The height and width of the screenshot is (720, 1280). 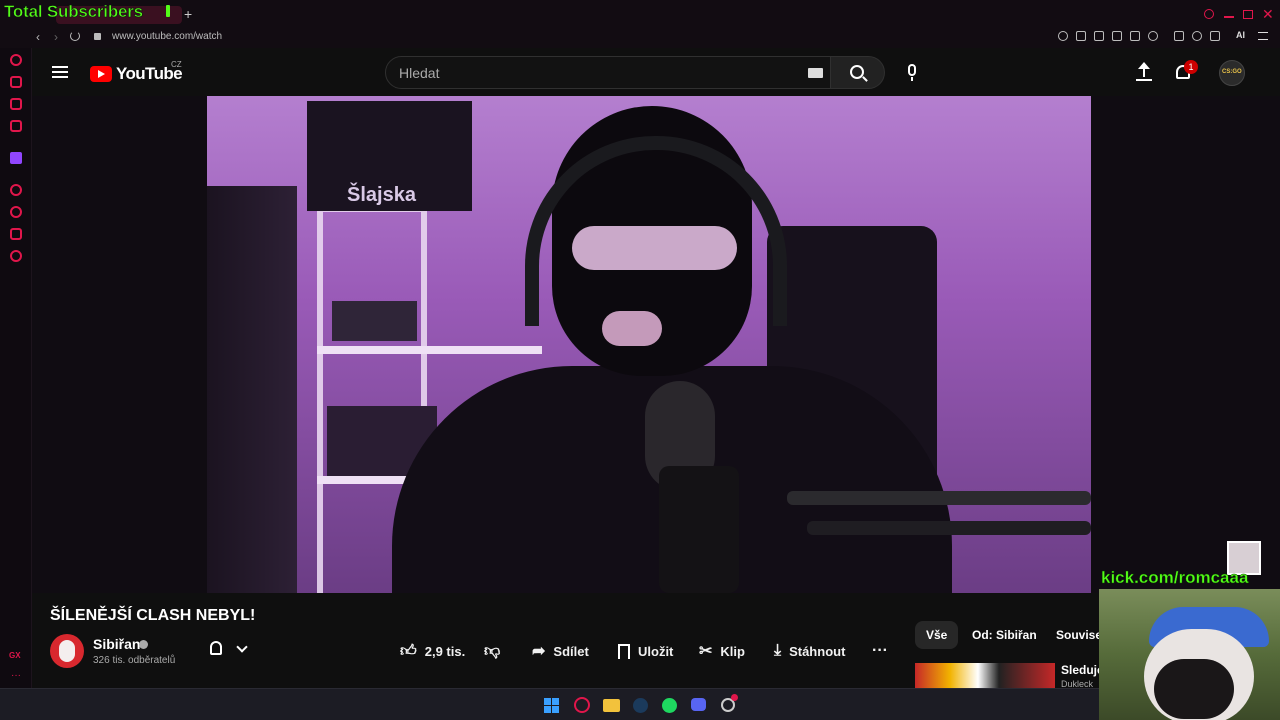 I want to click on recommended-title: Sleduje, so click(x=1082, y=670).